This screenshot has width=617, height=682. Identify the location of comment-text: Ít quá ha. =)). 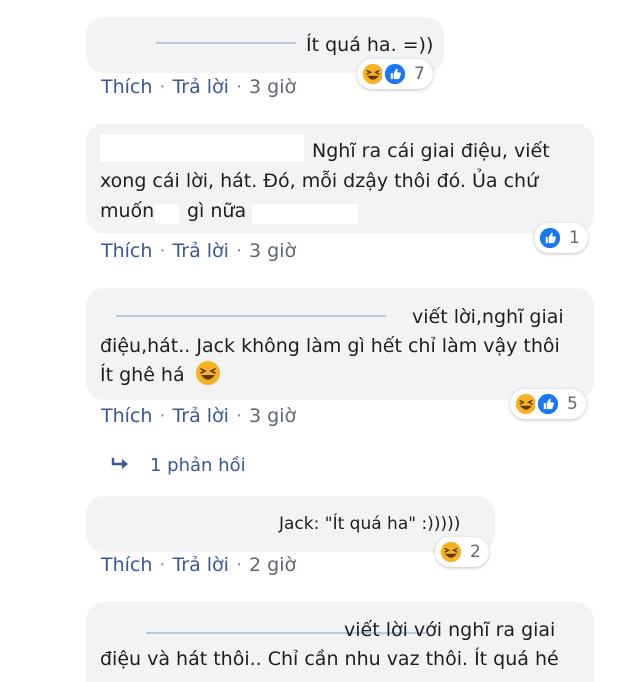
(370, 45).